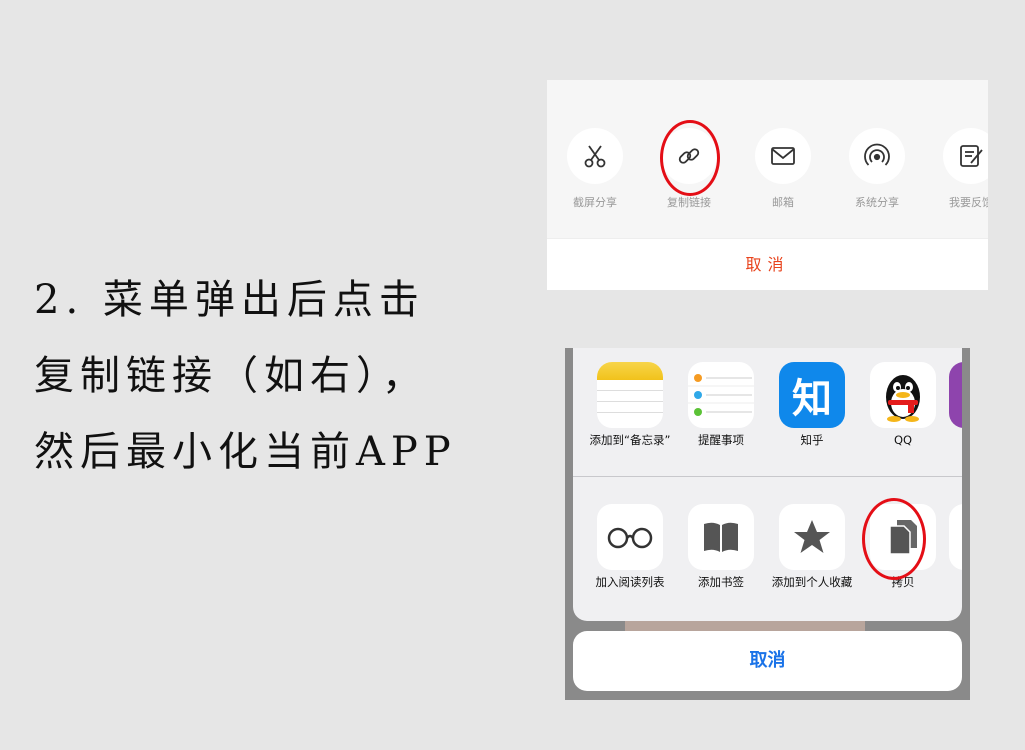 The image size is (1025, 750). I want to click on favorite-star-icon, so click(812, 537).